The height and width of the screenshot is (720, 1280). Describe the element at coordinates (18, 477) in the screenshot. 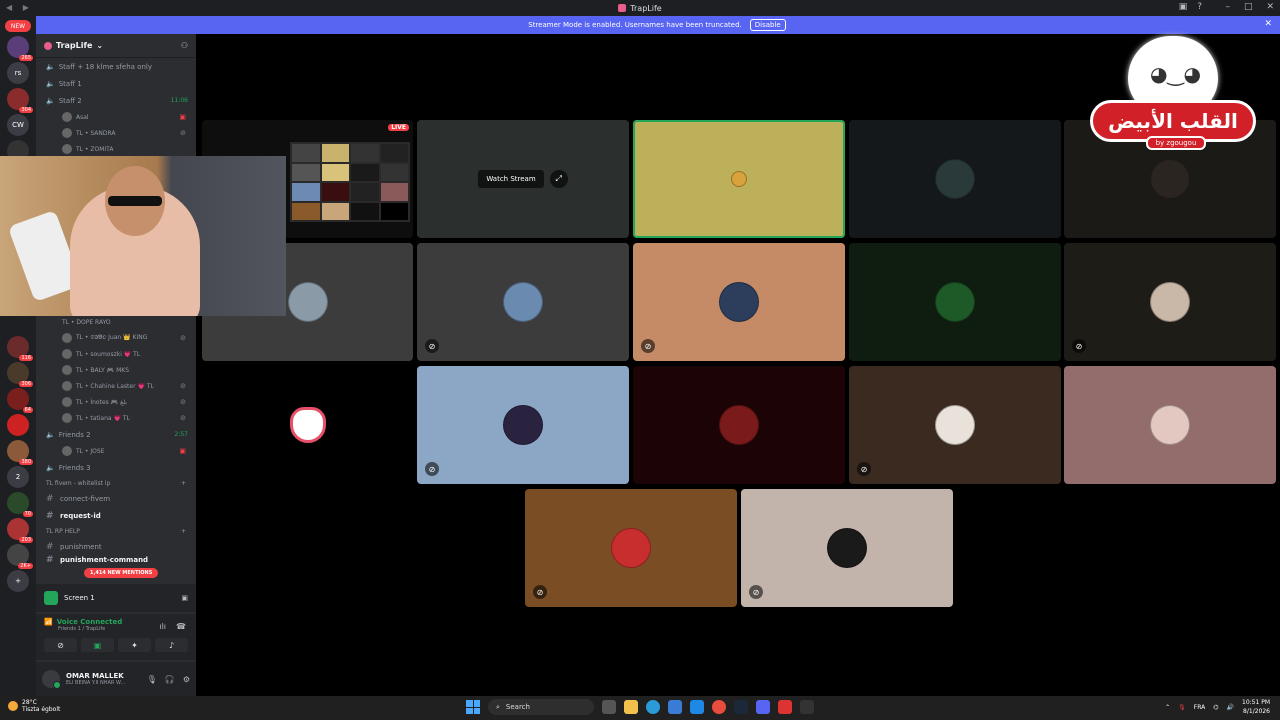

I see `guild-item: 2` at that location.